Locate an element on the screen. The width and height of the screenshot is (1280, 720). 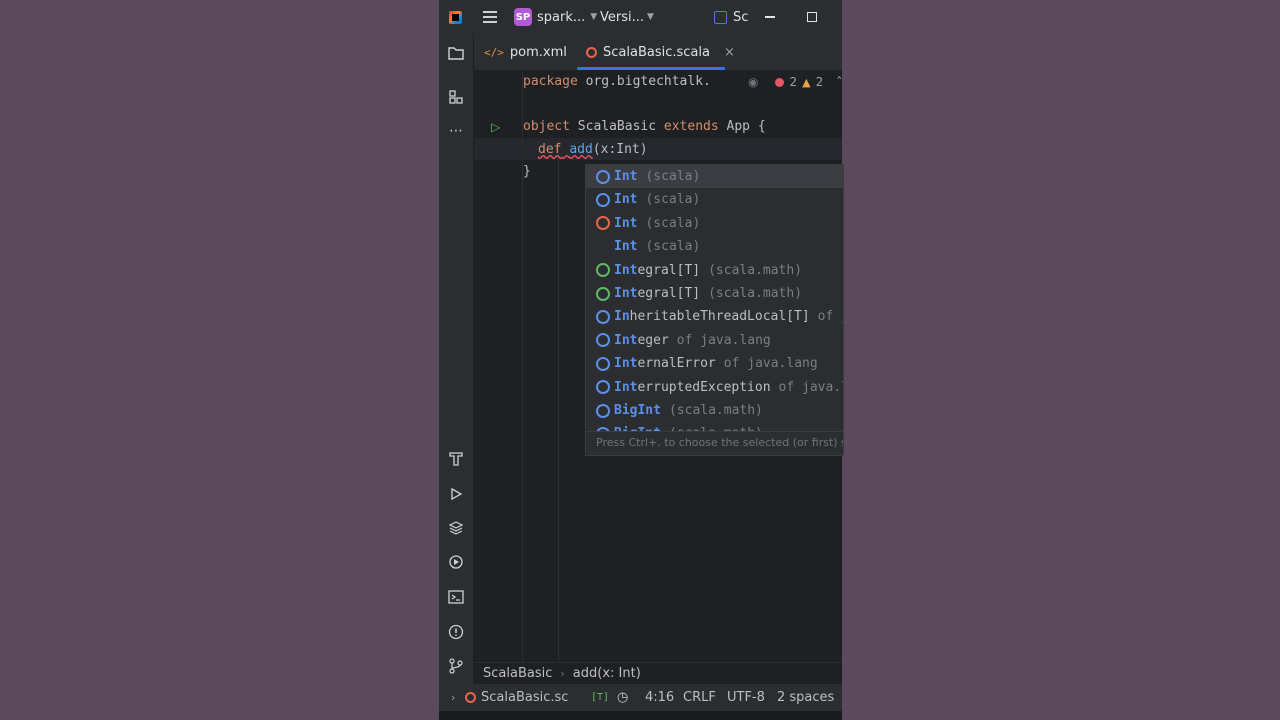
run-icon is located at coordinates (456, 494).